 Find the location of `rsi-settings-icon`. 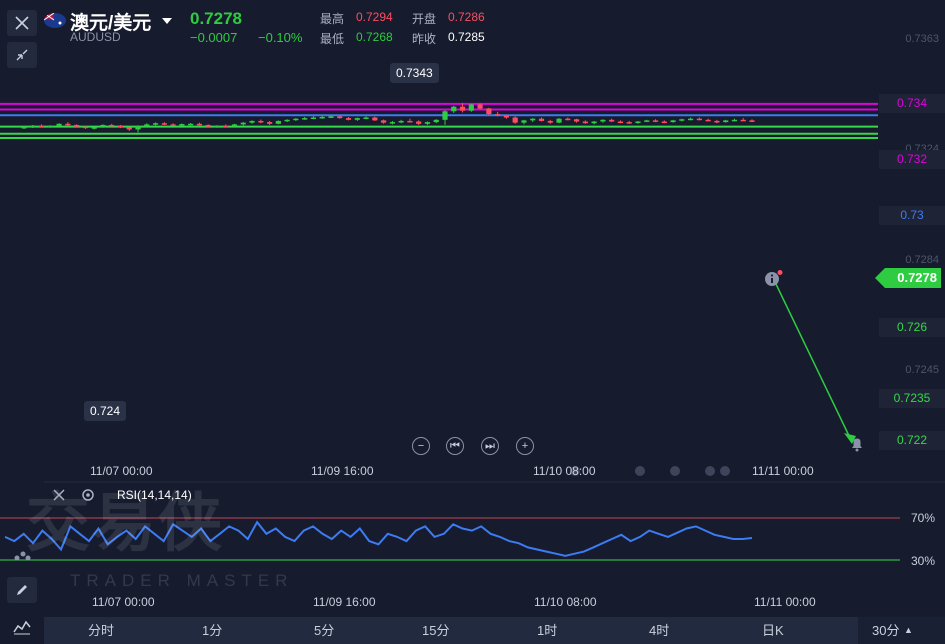

rsi-settings-icon is located at coordinates (88, 497).